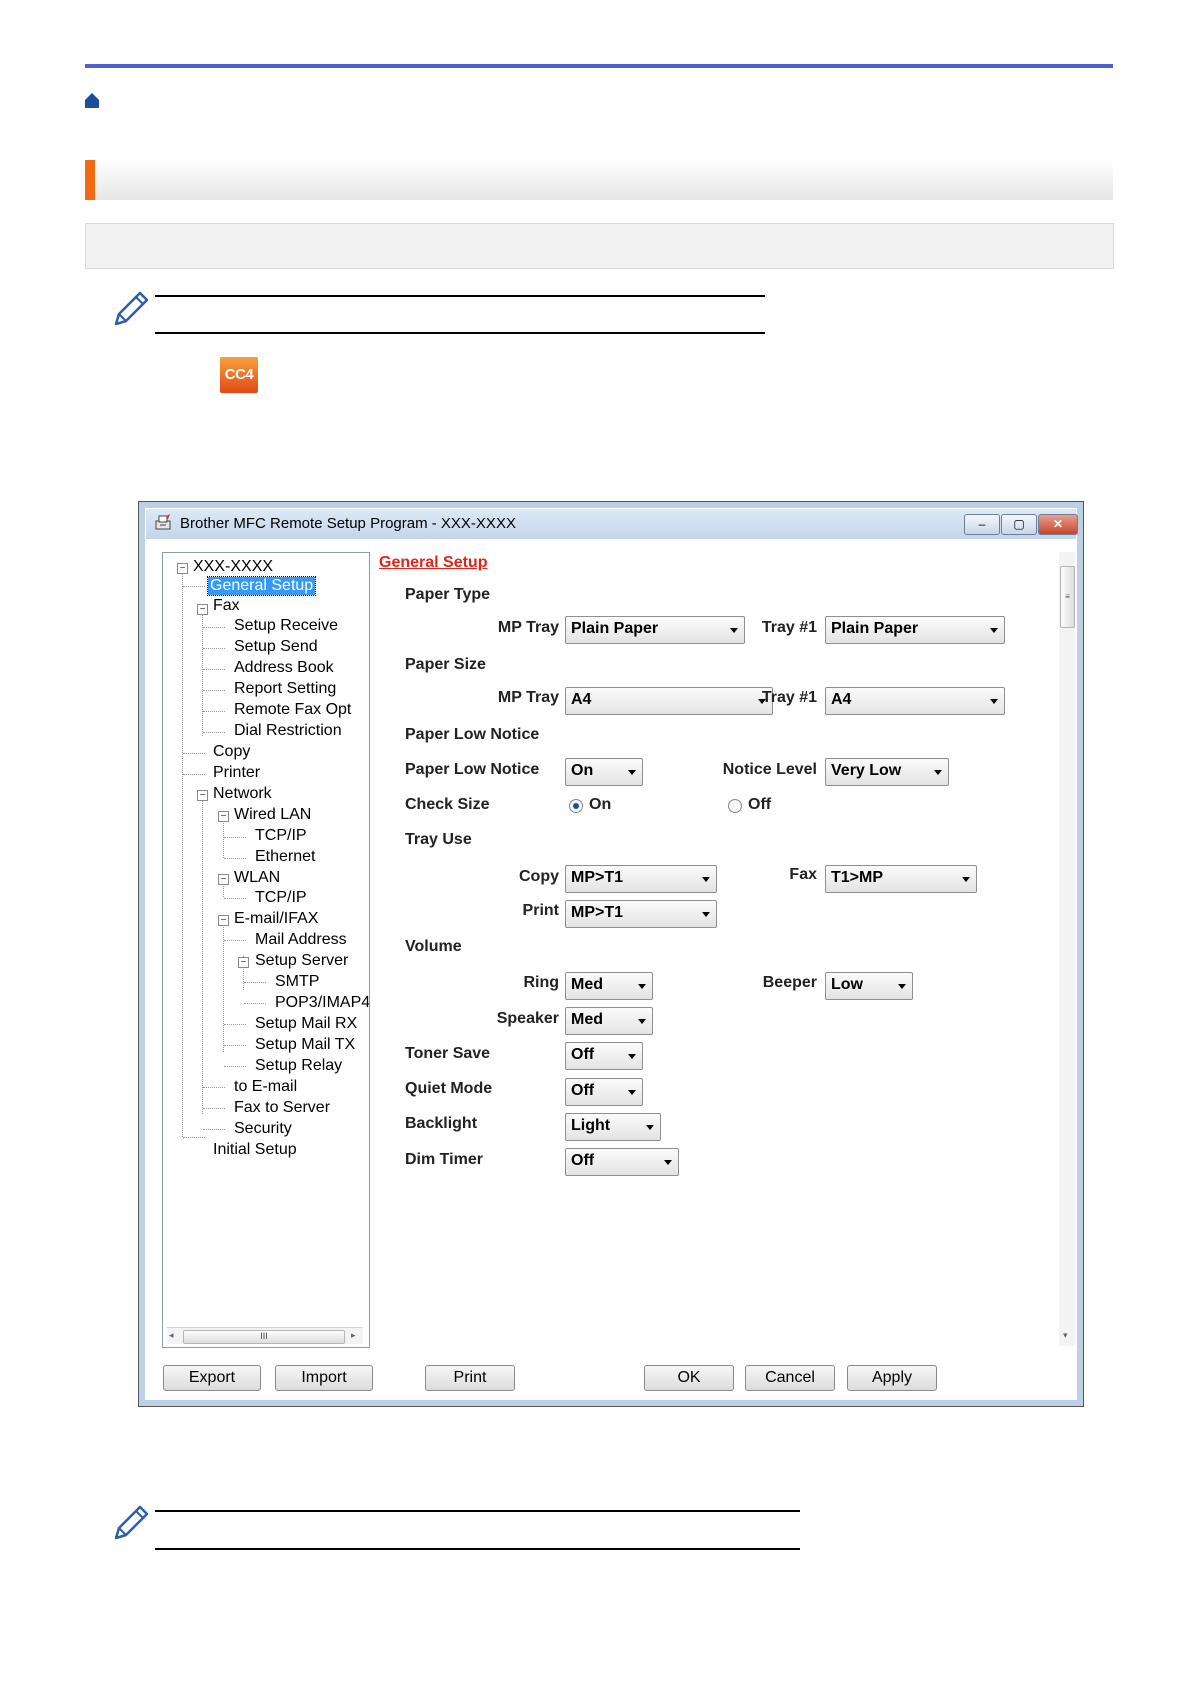 The height and width of the screenshot is (1684, 1191). What do you see at coordinates (202, 795) in the screenshot?
I see `collapse-toggle-network: −` at bounding box center [202, 795].